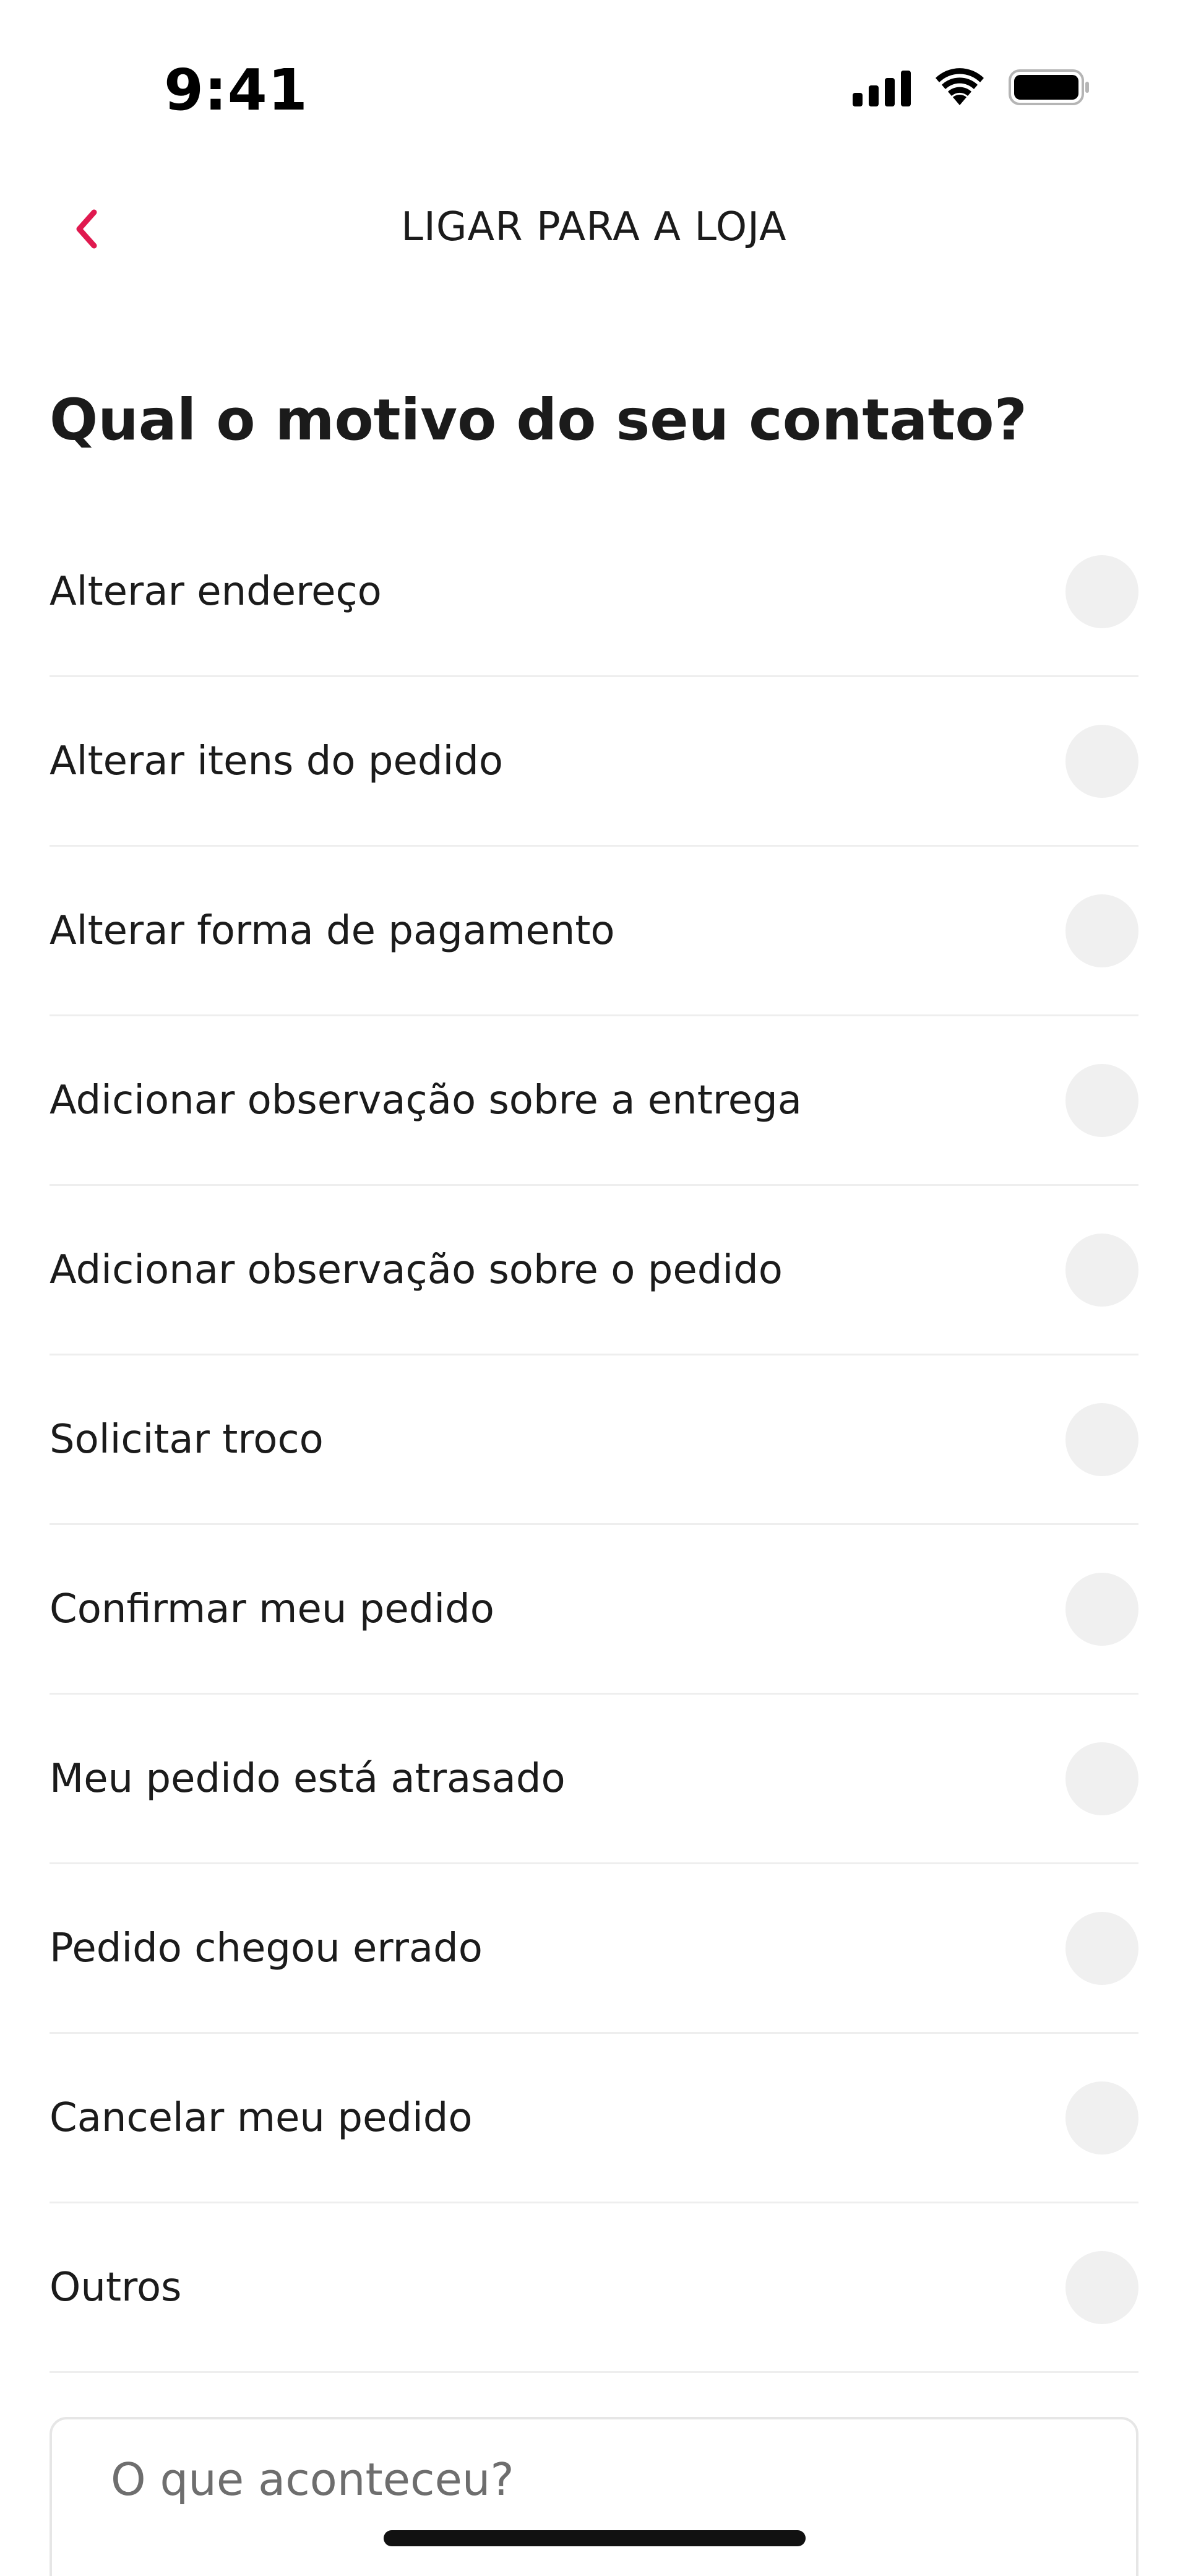 The image size is (1188, 2576). What do you see at coordinates (308, 1778) in the screenshot?
I see `option-label: Meu pedido está atrasado` at bounding box center [308, 1778].